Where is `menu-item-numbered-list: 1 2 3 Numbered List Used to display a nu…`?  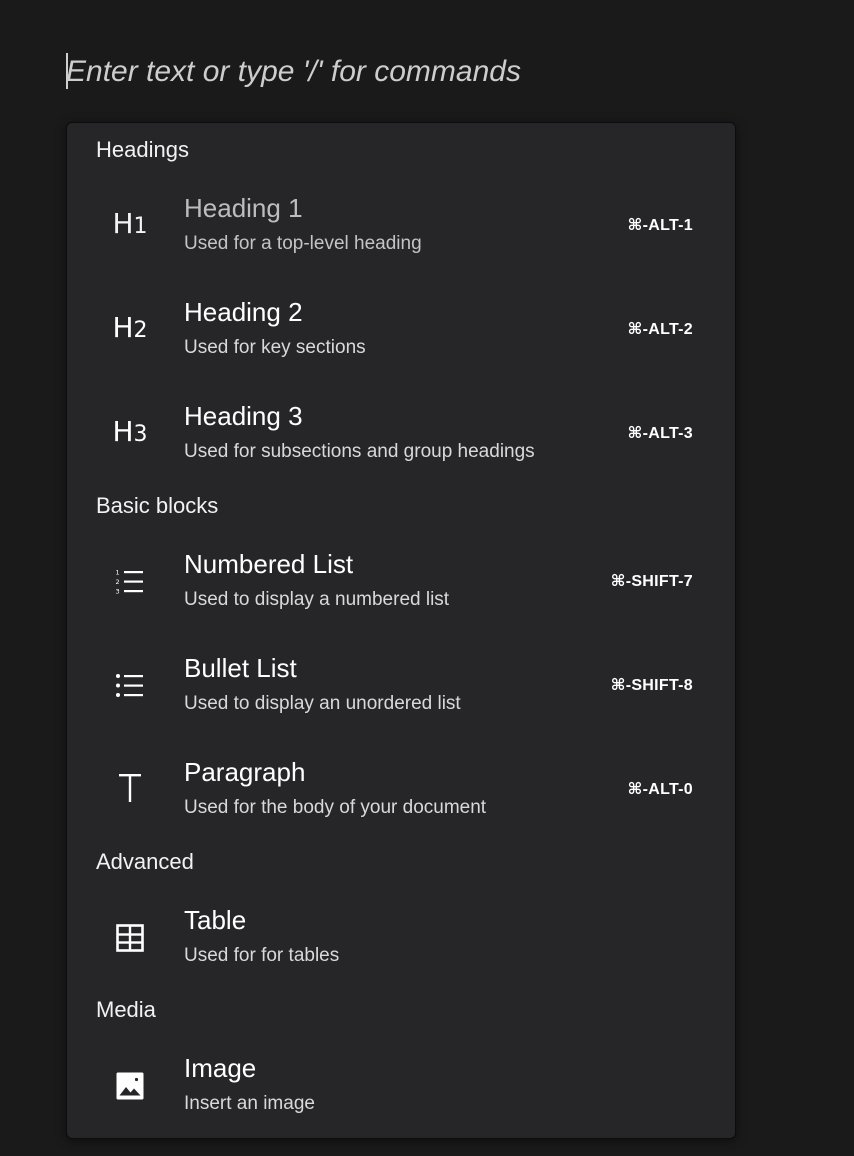 menu-item-numbered-list: 1 2 3 Numbered List Used to display a nu… is located at coordinates (401, 583).